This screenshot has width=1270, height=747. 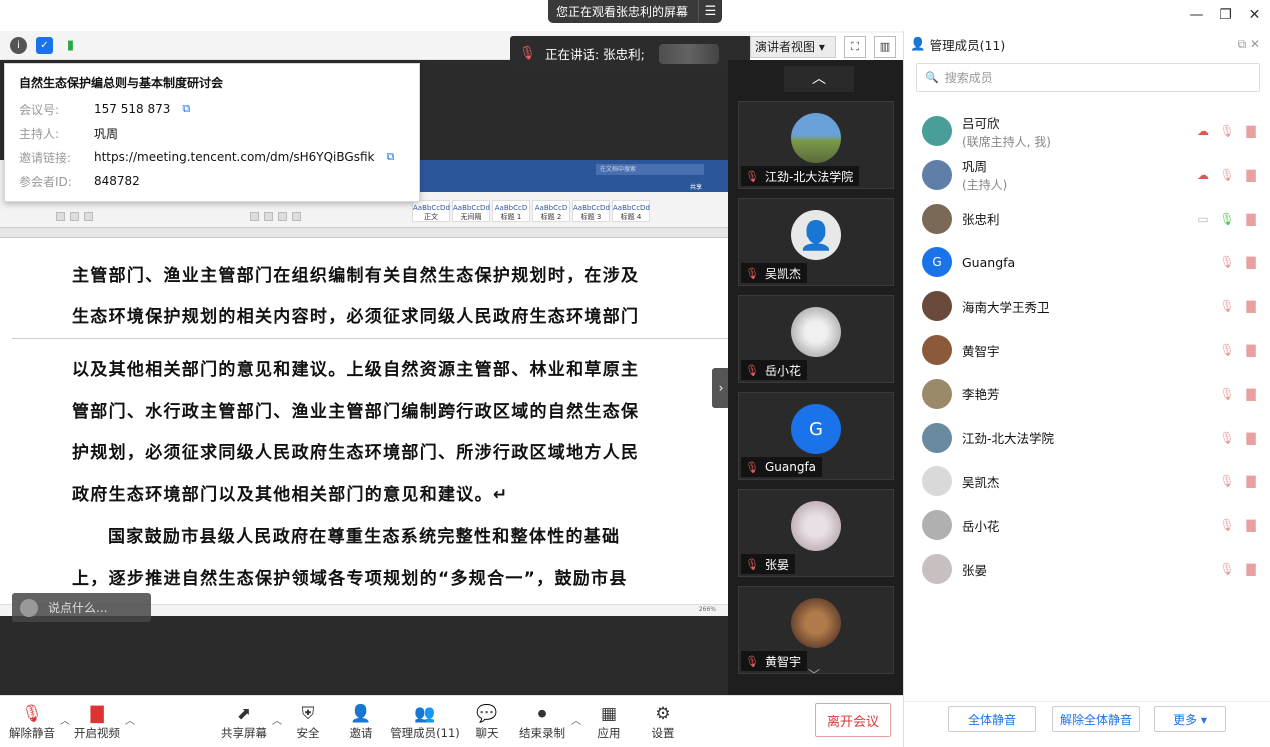 I want to click on host-name: 巩周, so click(x=106, y=133).